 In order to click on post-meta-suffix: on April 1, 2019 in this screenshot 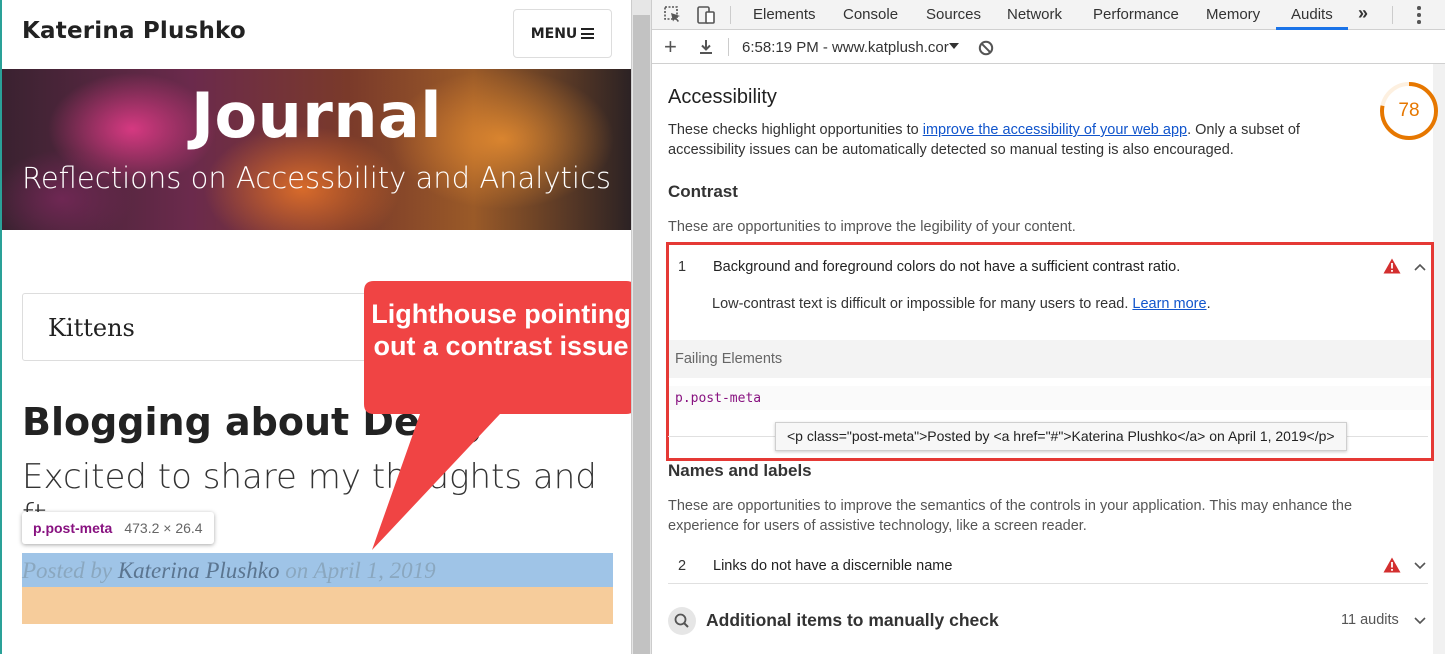, I will do `click(357, 570)`.